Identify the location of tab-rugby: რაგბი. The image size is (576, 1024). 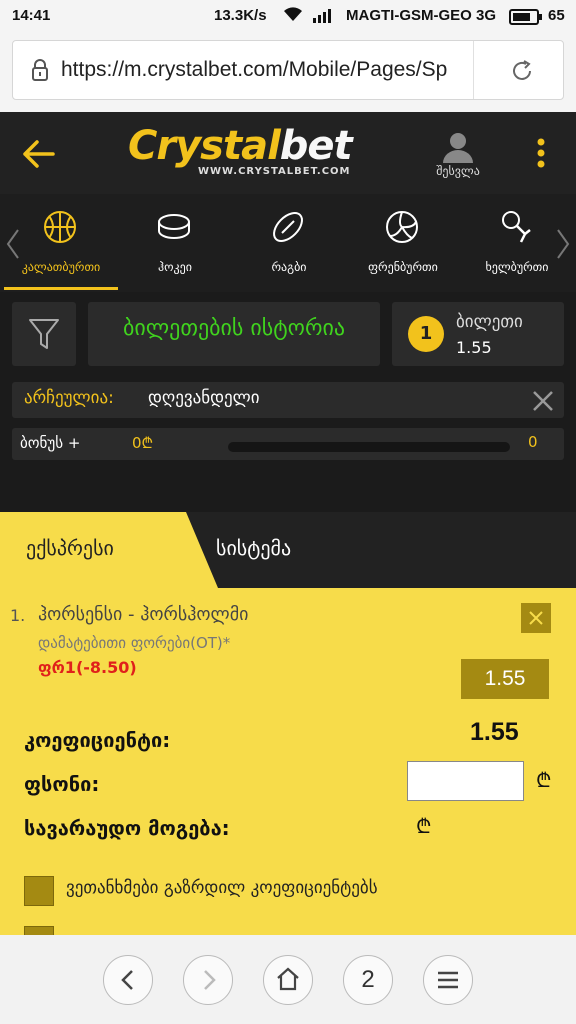
(289, 242).